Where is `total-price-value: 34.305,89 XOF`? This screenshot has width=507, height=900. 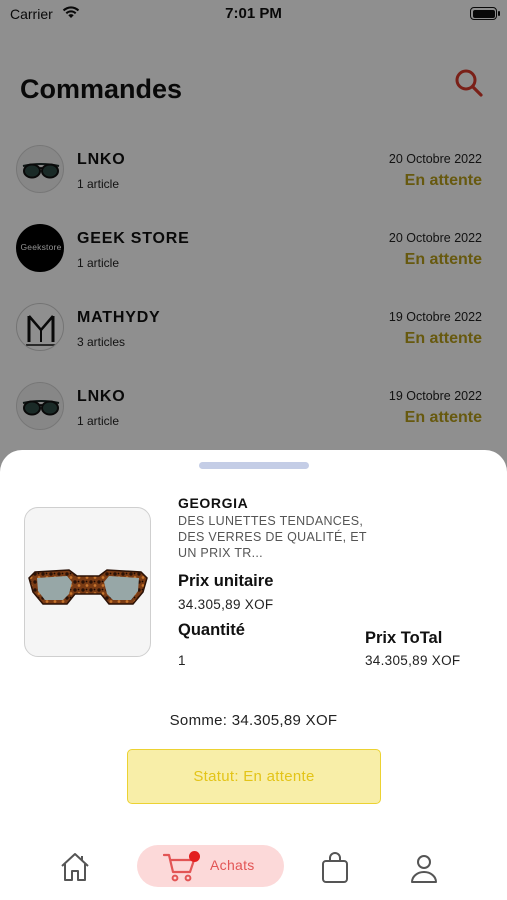 total-price-value: 34.305,89 XOF is located at coordinates (413, 660).